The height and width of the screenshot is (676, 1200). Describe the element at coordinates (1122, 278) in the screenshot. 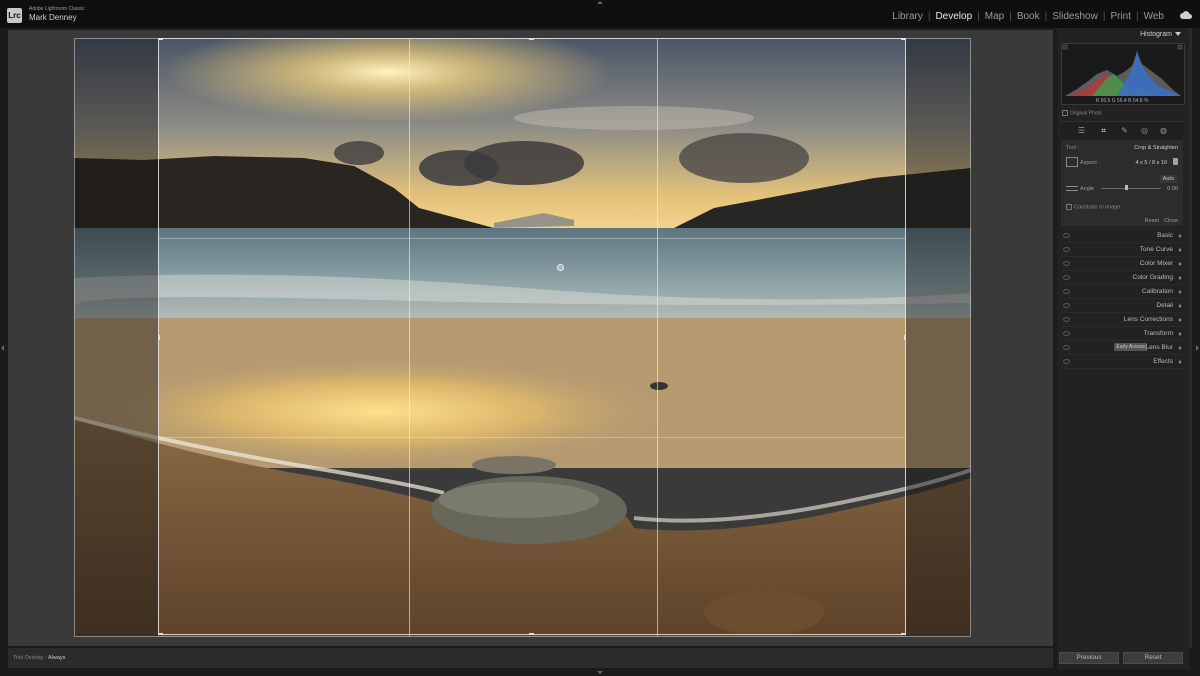

I see `section-color-grading: Color Grading` at that location.